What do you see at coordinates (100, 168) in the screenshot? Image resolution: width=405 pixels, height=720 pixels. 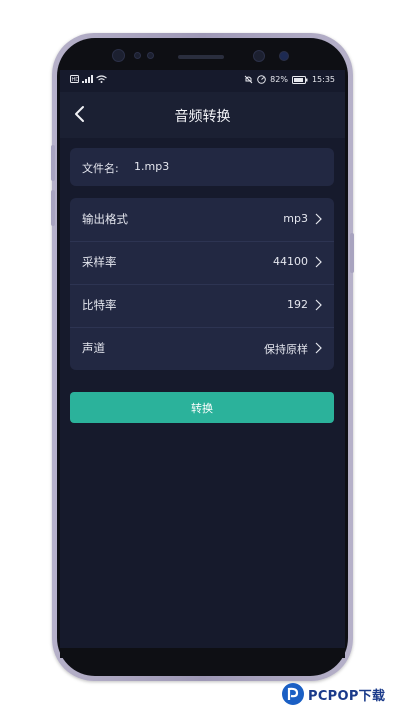 I see `file-name-label: 文件名:` at bounding box center [100, 168].